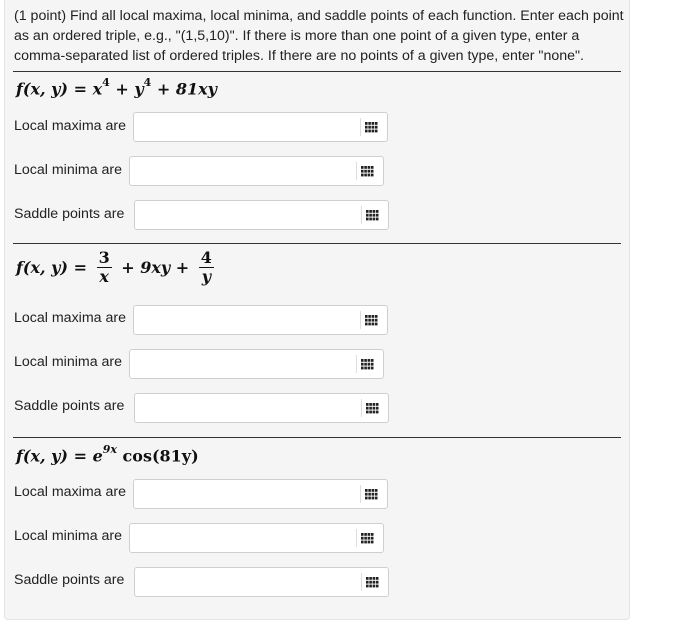 This screenshot has height=625, width=683. I want to click on fraction-numerator: 4, so click(206, 258).